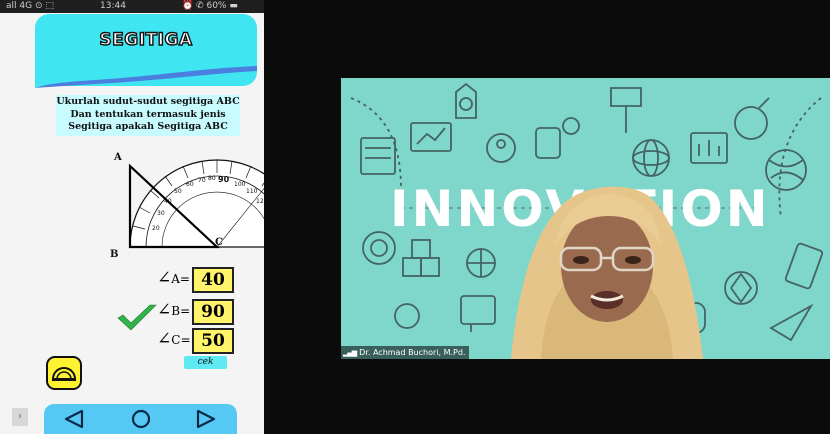 The height and width of the screenshot is (434, 830). I want to click on participant-name-label: ▂▄▆ Dr. Achmad Buchori, M.Pd., so click(405, 352).